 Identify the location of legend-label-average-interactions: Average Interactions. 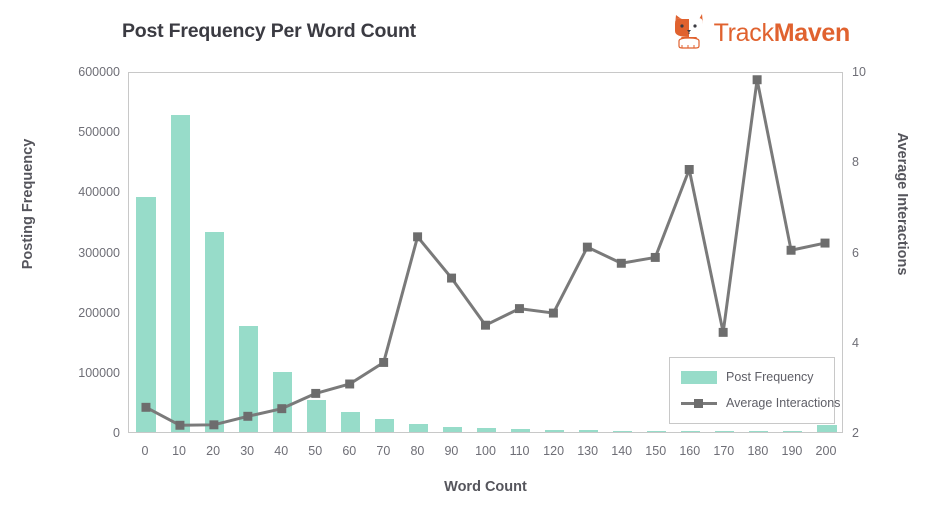
(783, 403).